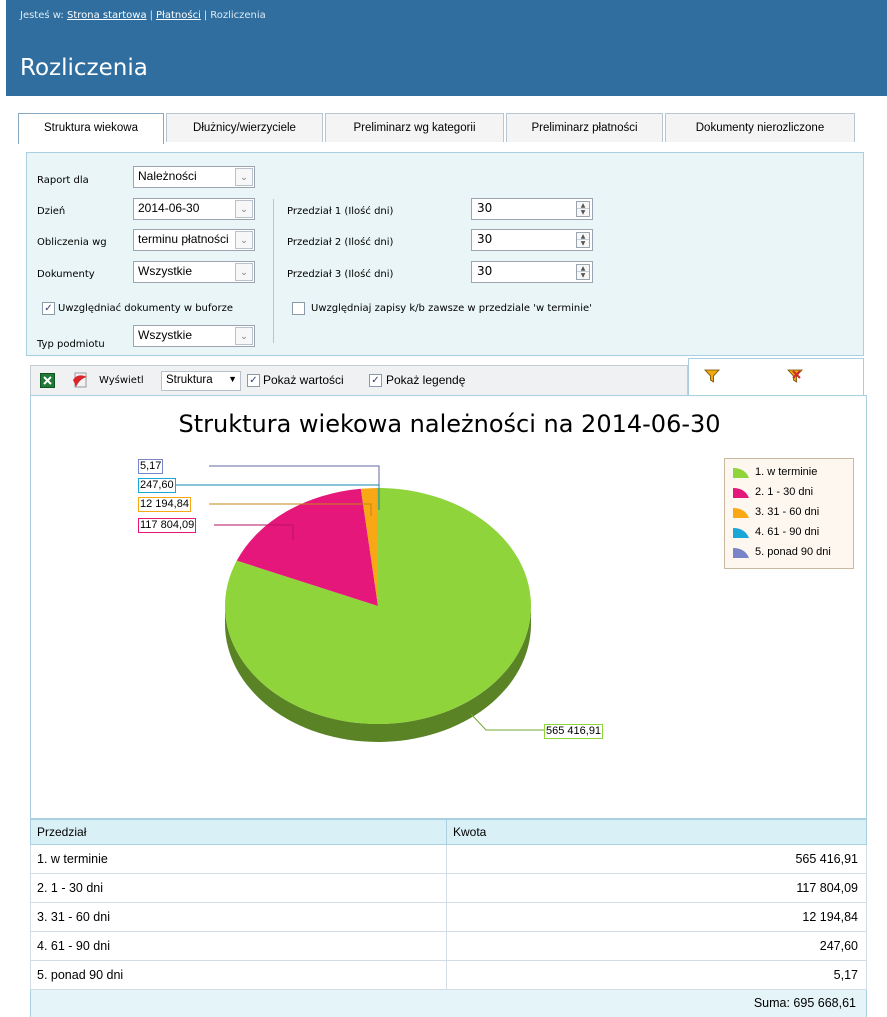 Image resolution: width=887 pixels, height=1017 pixels. What do you see at coordinates (244, 127) in the screenshot?
I see `tab-dluznicy-wierzyciele: Dłużnicy/wierzyciele` at bounding box center [244, 127].